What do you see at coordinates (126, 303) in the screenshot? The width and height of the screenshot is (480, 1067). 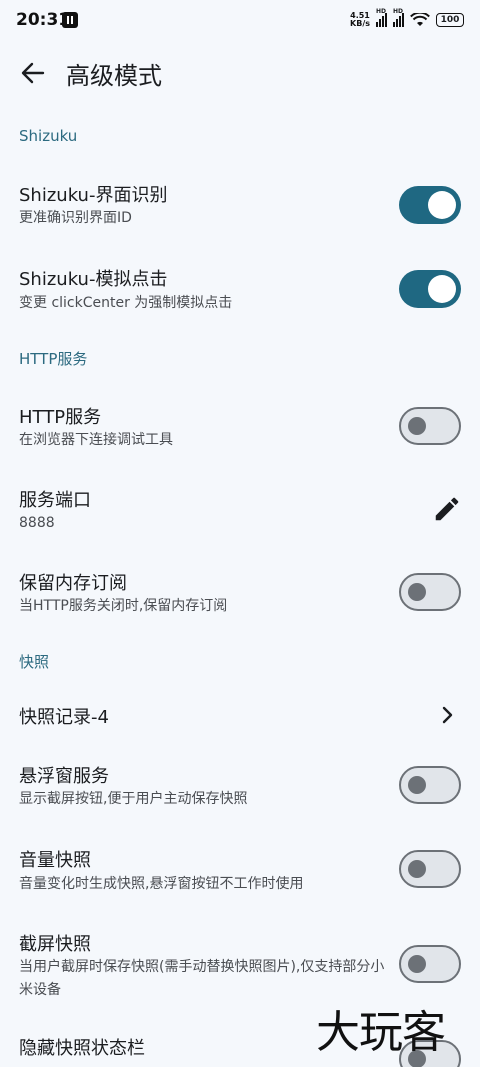 I see `setting-subtitle: 变更 clickCenter 为强制模拟点击` at bounding box center [126, 303].